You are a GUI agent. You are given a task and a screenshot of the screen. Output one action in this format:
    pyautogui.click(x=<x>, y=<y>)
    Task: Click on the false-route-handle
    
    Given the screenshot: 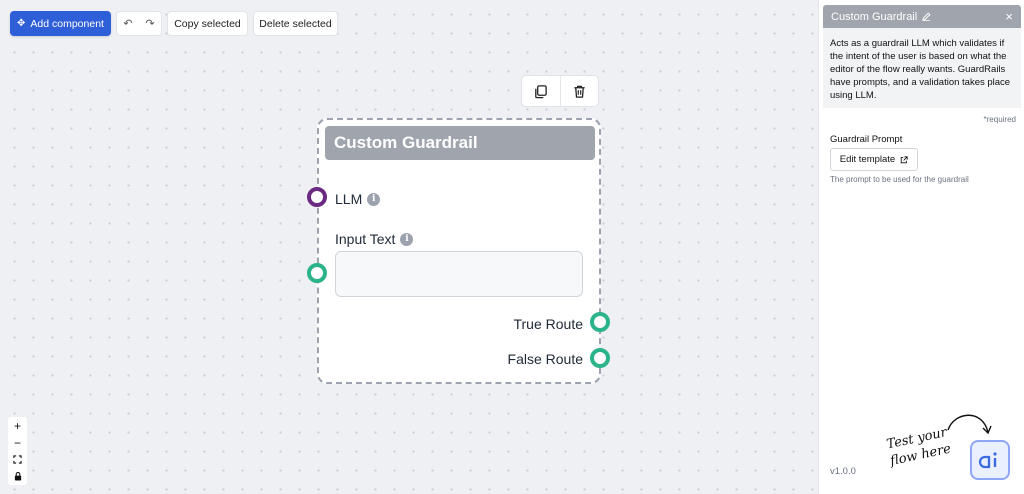 What is the action you would take?
    pyautogui.click(x=600, y=358)
    